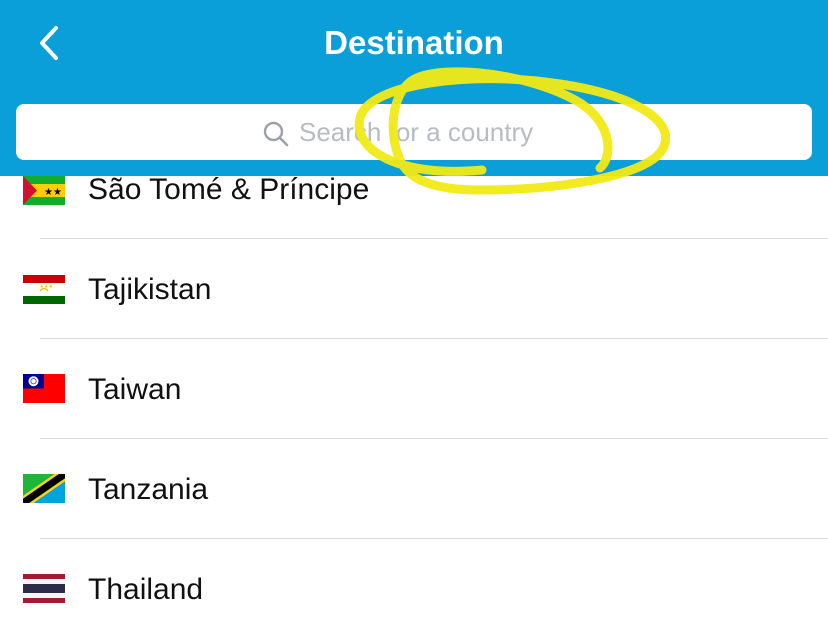  Describe the element at coordinates (276, 134) in the screenshot. I see `search-icon` at that location.